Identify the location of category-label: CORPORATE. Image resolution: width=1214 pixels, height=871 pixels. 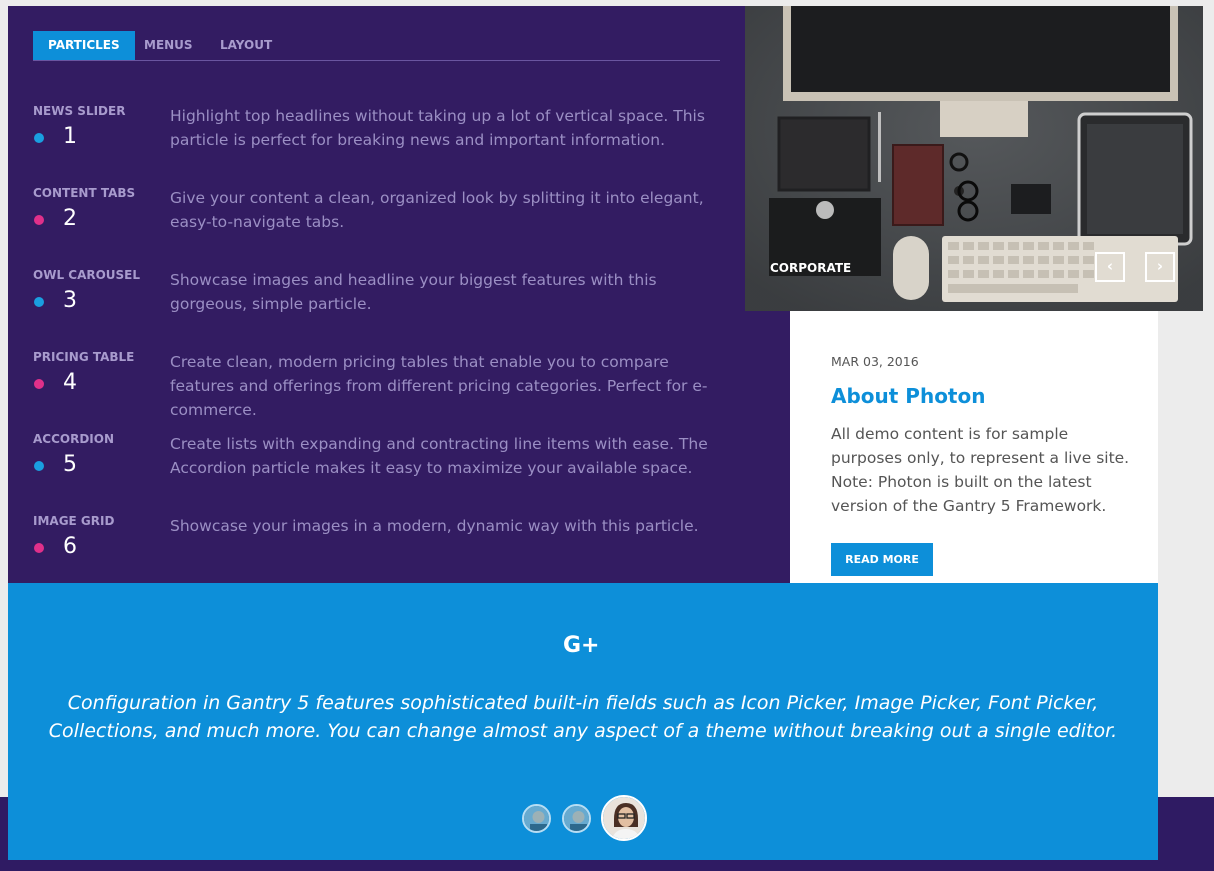
(810, 268).